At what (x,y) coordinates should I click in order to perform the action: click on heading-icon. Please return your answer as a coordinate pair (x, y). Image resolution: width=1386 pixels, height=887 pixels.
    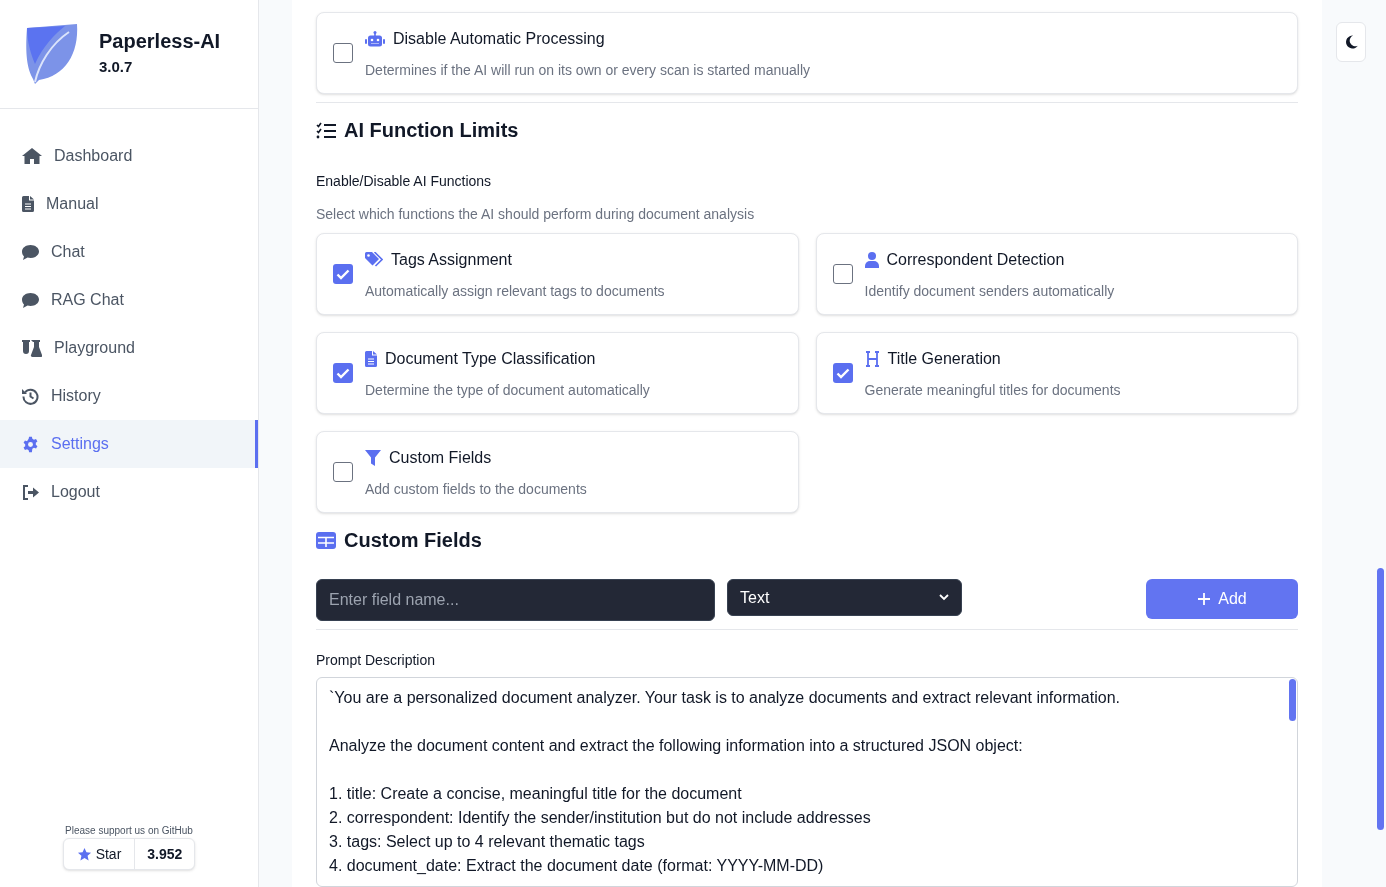
    Looking at the image, I should click on (872, 359).